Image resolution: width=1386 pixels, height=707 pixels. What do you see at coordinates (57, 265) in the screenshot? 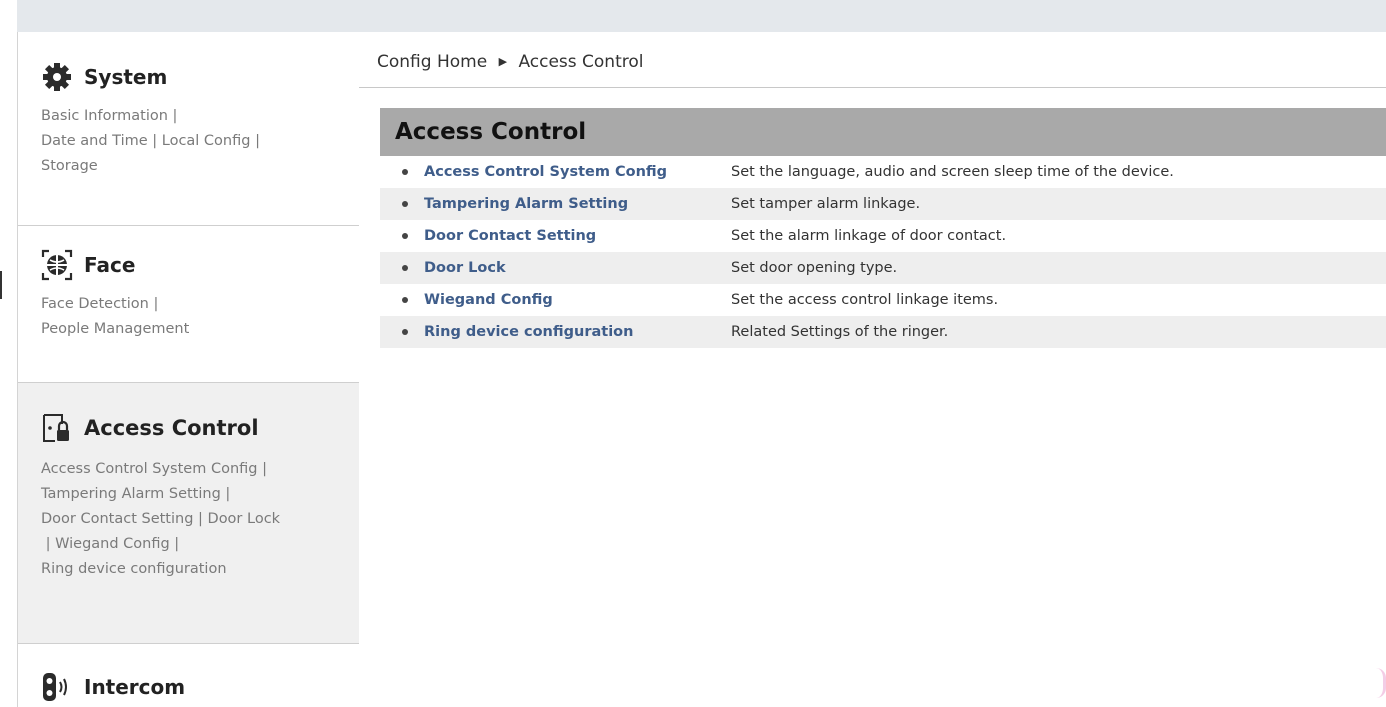
I see `face-scan-icon` at bounding box center [57, 265].